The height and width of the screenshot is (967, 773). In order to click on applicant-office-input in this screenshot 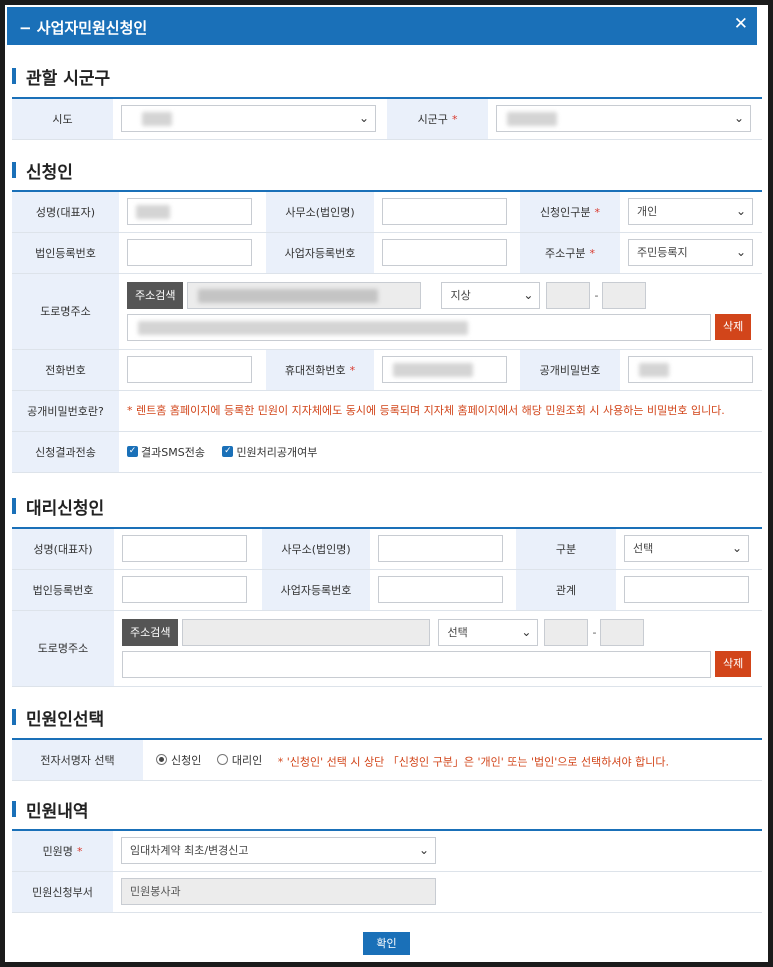, I will do `click(444, 212)`.